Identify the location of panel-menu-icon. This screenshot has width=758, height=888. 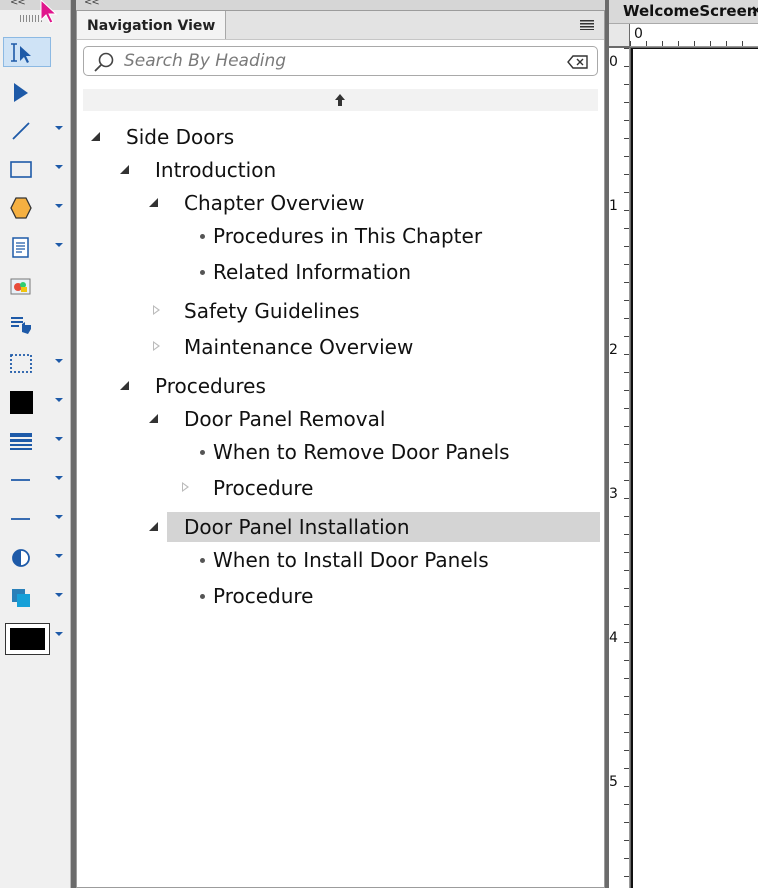
(587, 25).